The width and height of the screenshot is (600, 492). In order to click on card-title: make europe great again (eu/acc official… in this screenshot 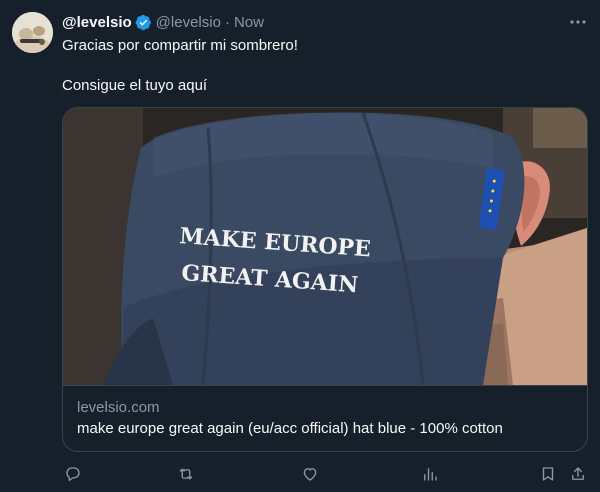, I will do `click(290, 428)`.